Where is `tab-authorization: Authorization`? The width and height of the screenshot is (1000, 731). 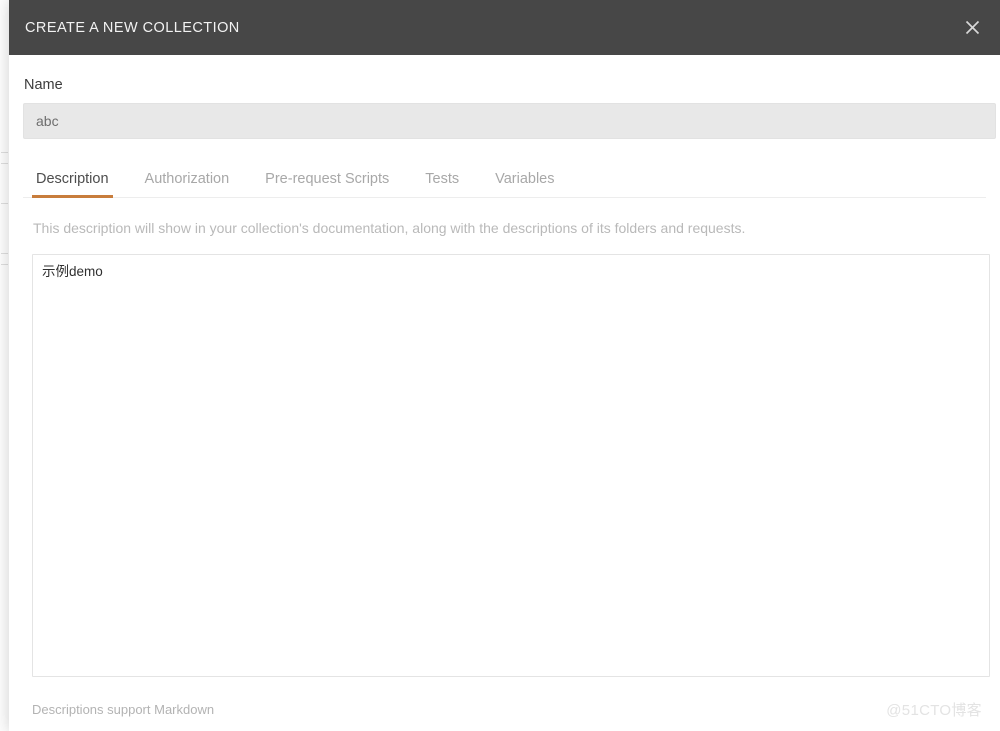
tab-authorization: Authorization is located at coordinates (187, 184).